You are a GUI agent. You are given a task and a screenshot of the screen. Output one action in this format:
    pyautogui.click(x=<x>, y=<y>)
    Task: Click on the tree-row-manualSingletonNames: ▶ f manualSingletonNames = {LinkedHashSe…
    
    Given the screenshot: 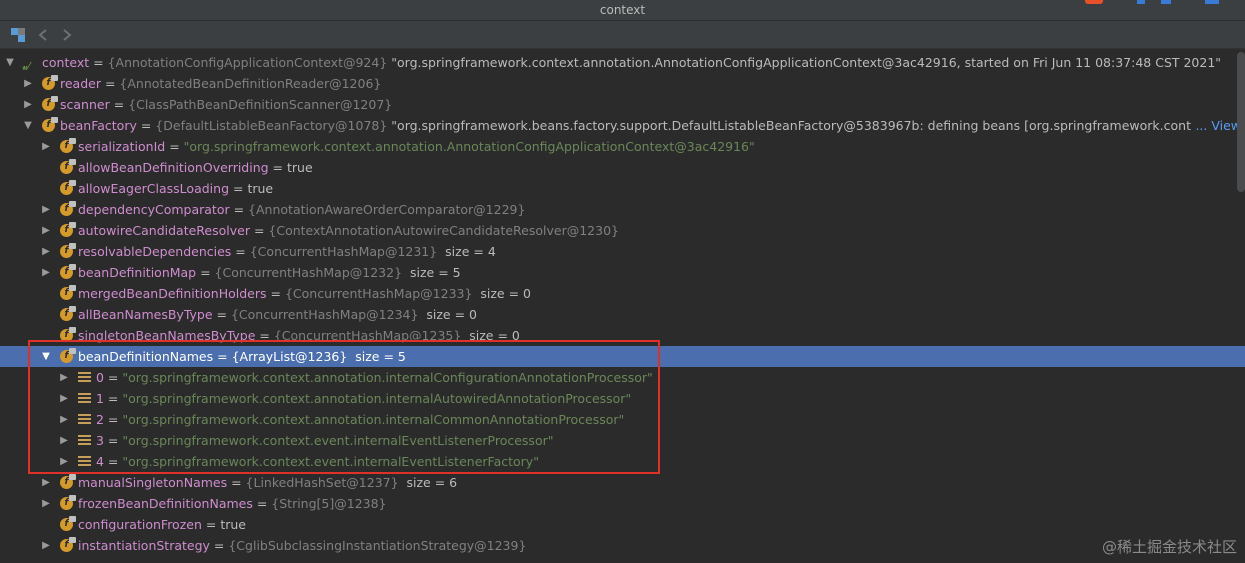 What is the action you would take?
    pyautogui.click(x=622, y=482)
    